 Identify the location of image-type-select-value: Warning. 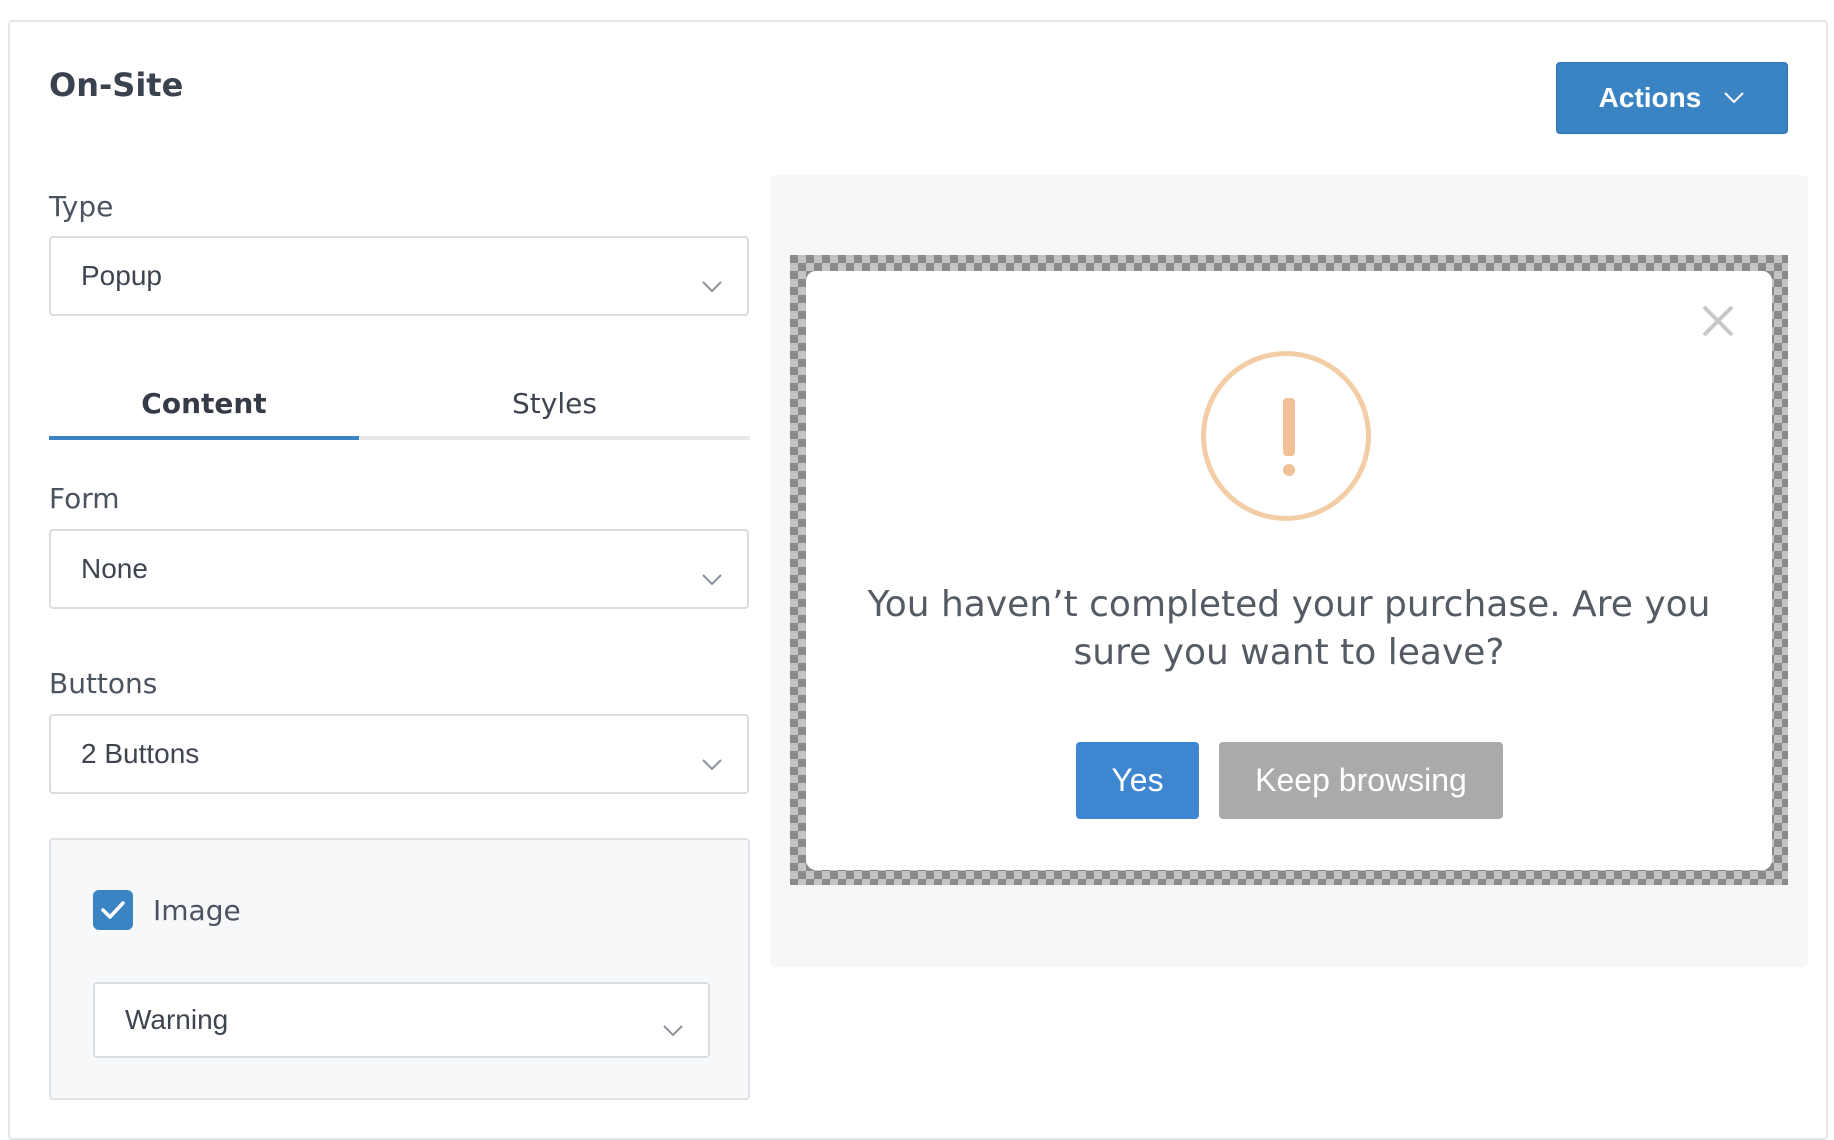
(177, 1019).